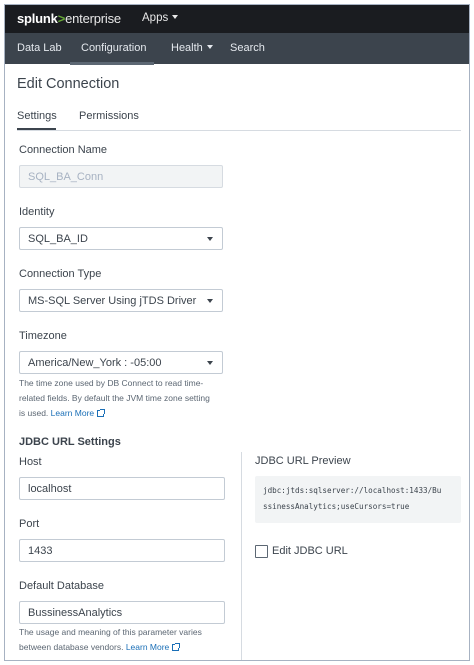  What do you see at coordinates (247, 48) in the screenshot?
I see `nav-item-search: Search` at bounding box center [247, 48].